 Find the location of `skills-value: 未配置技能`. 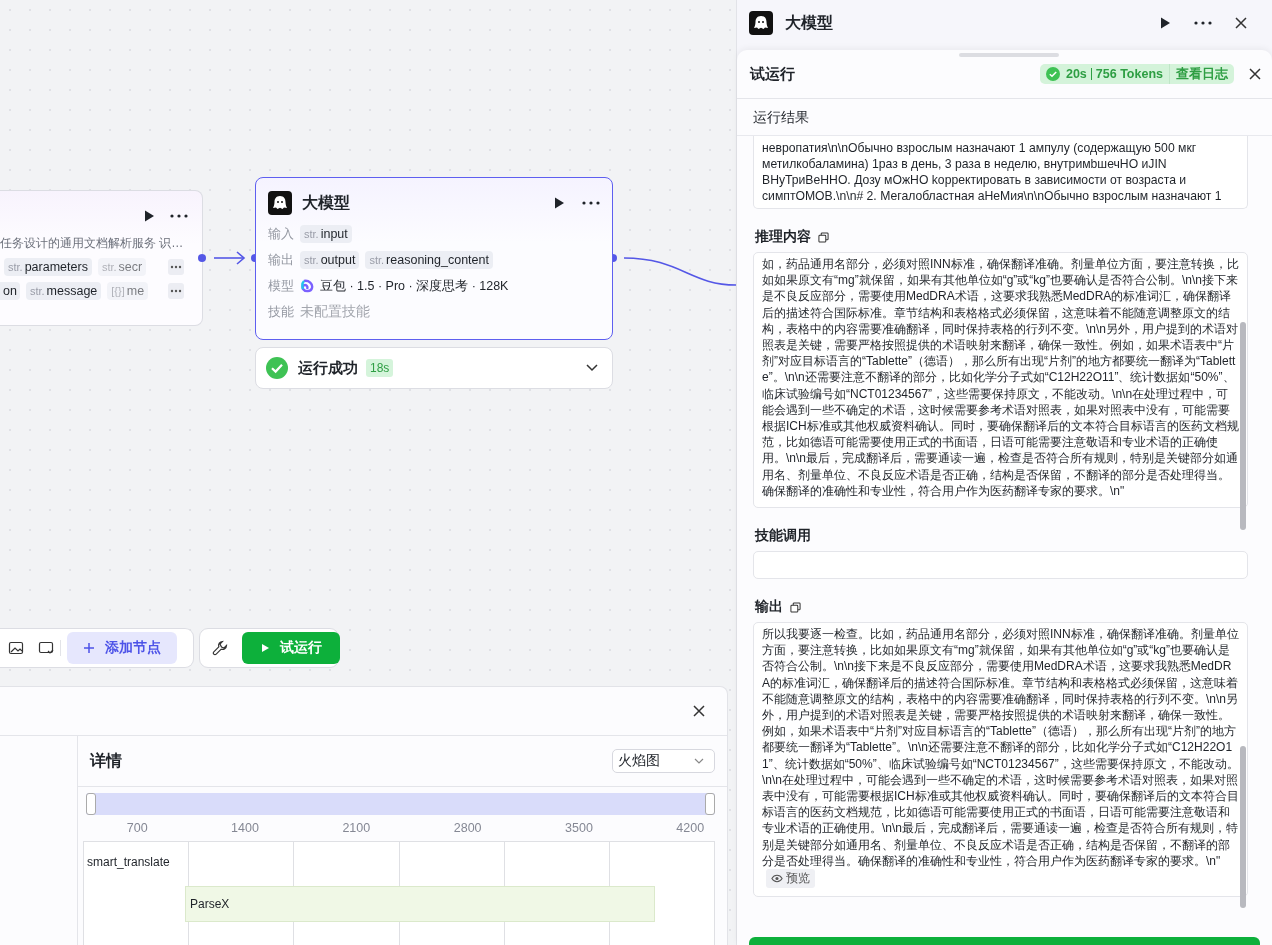

skills-value: 未配置技能 is located at coordinates (335, 312).